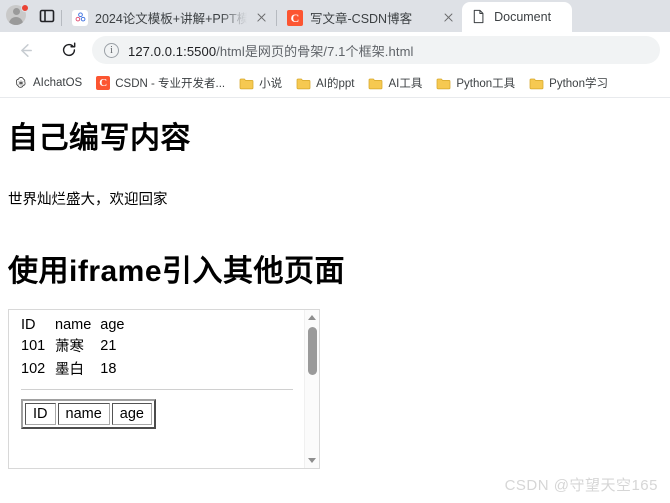 The height and width of the screenshot is (503, 670). Describe the element at coordinates (523, 17) in the screenshot. I see `tab-title-3: Document` at that location.